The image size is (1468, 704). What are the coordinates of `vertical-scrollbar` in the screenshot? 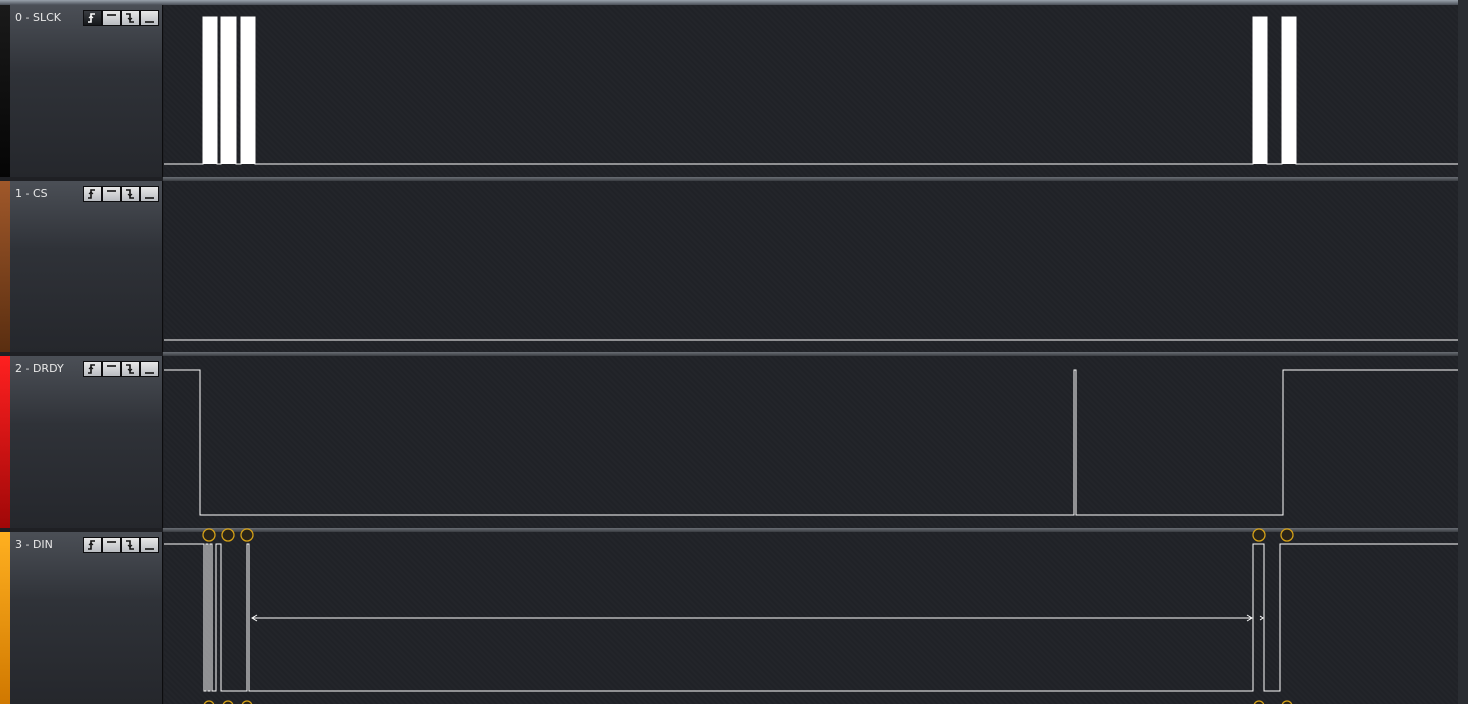 It's located at (1463, 352).